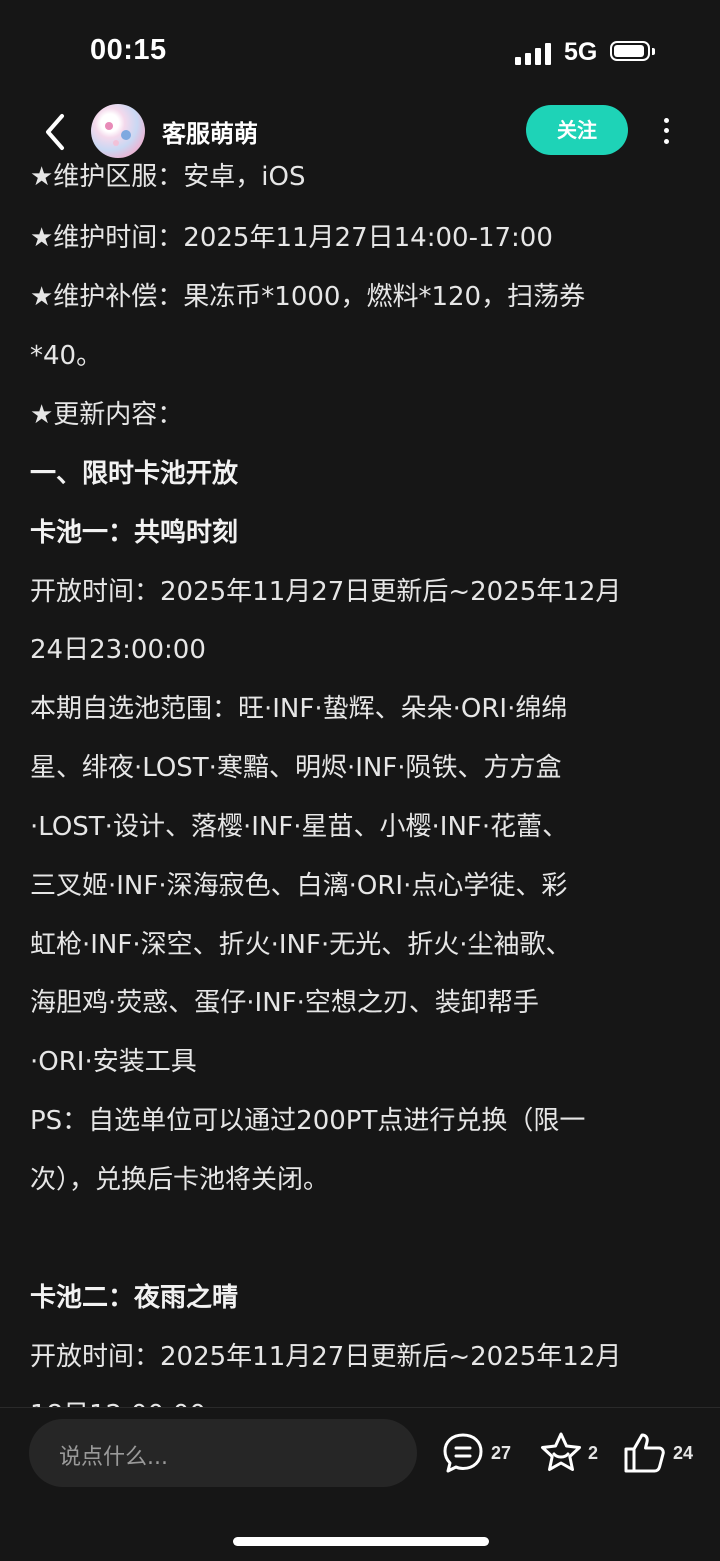  What do you see at coordinates (632, 52) in the screenshot?
I see `battery-icon` at bounding box center [632, 52].